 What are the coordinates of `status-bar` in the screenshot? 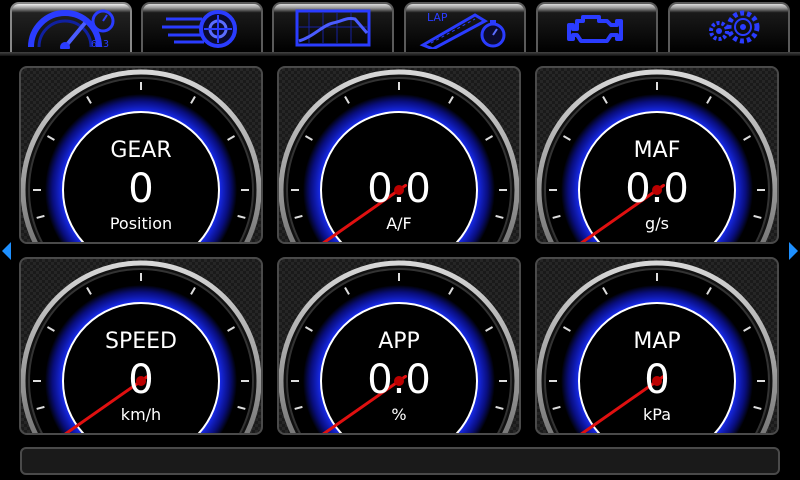 It's located at (400, 461).